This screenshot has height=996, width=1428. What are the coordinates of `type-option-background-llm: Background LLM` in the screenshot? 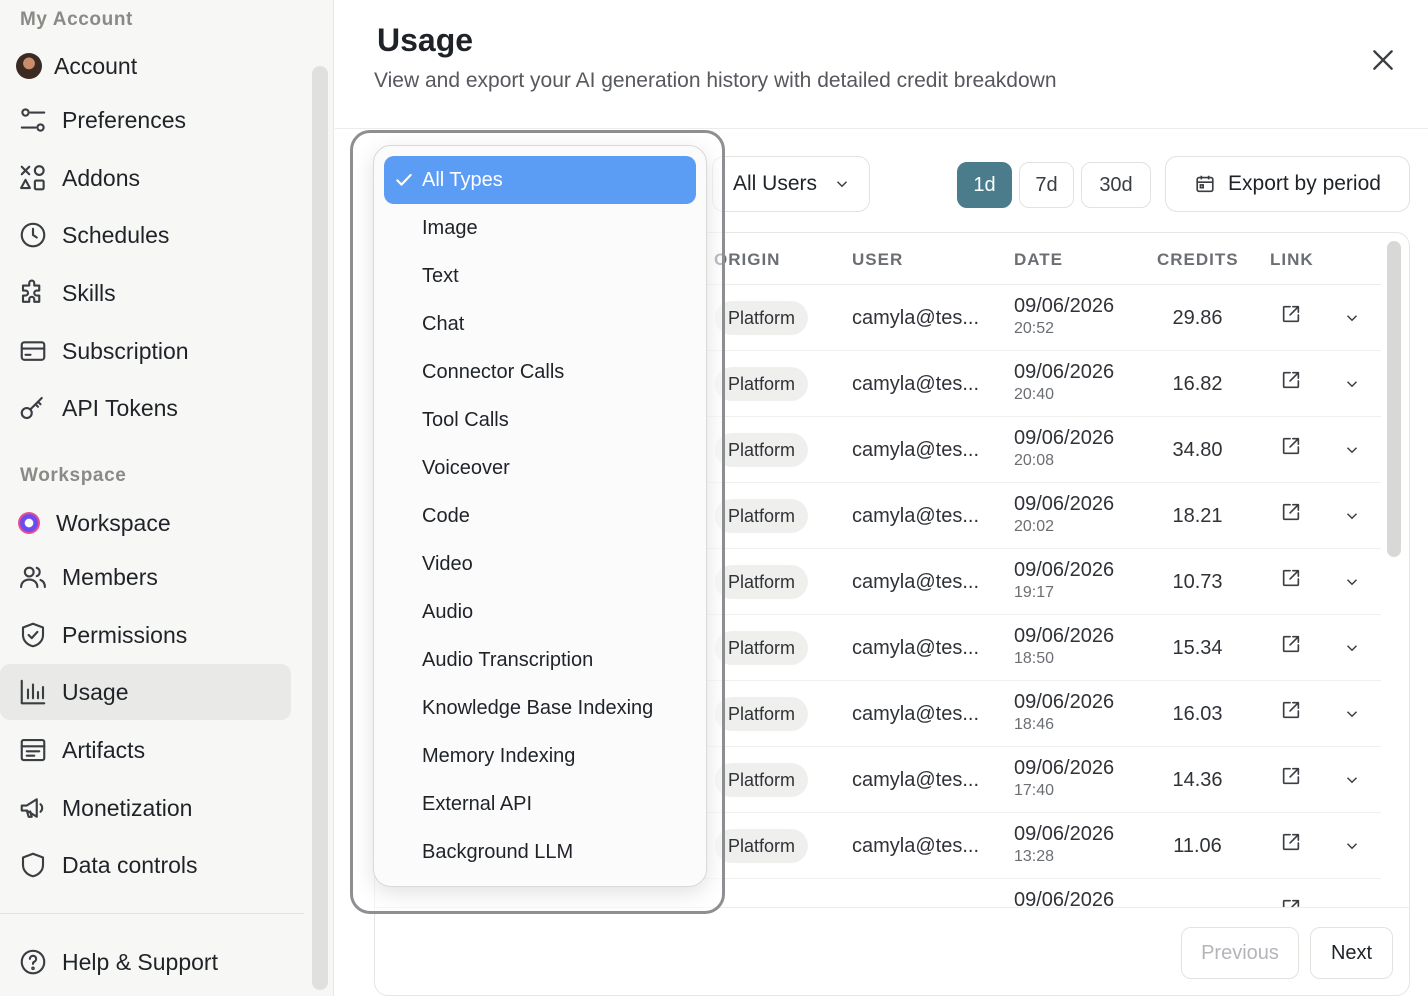 It's located at (540, 852).